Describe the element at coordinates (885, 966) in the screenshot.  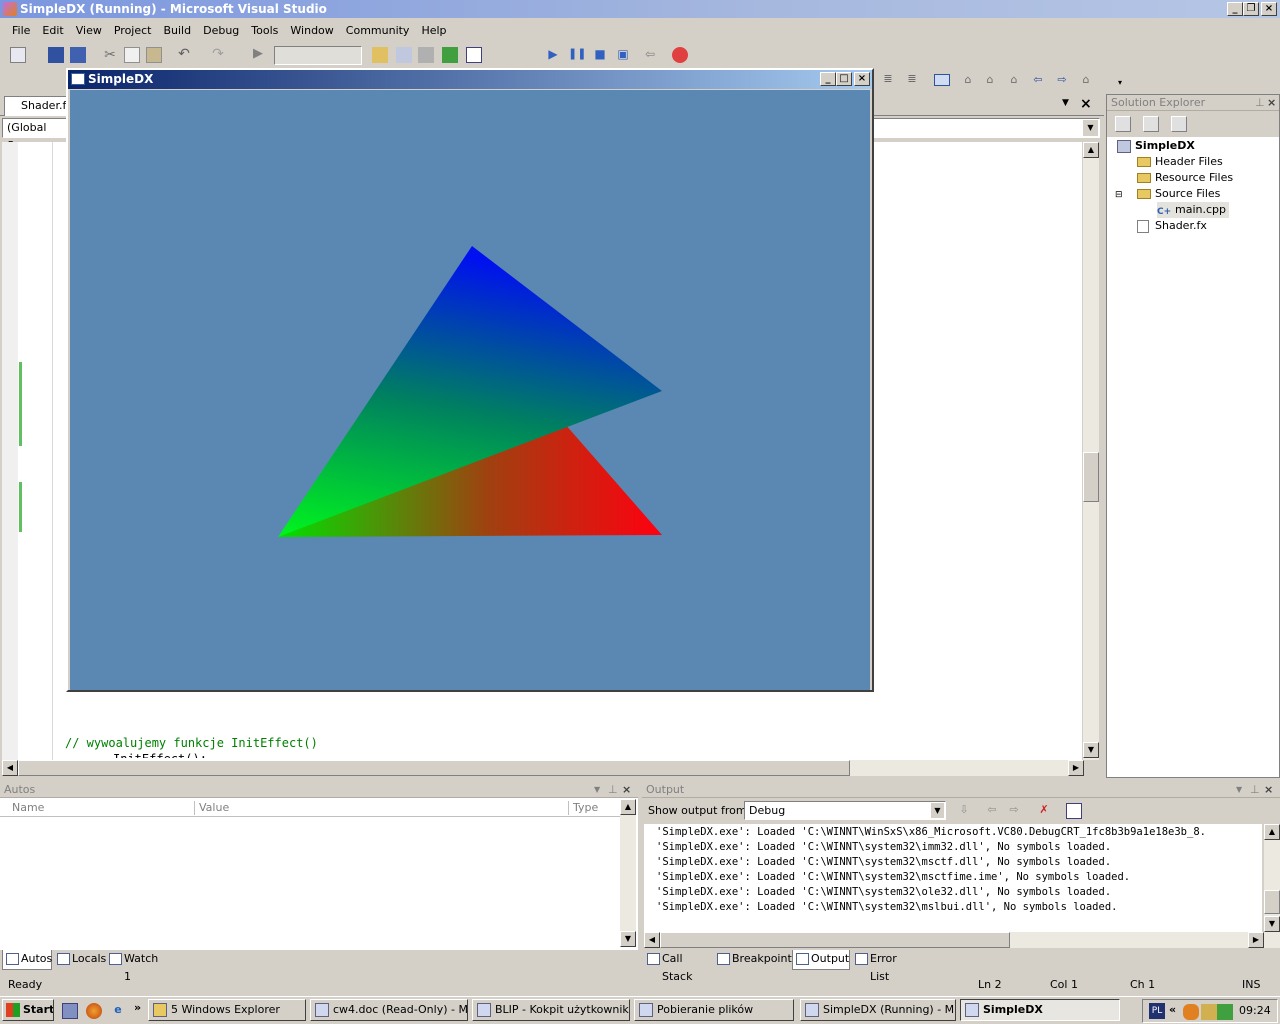
I see `tab-error-list: Error List` at that location.